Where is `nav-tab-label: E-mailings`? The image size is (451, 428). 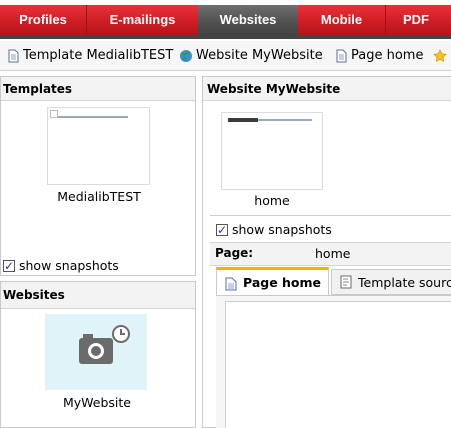
nav-tab-label: E-mailings is located at coordinates (142, 19).